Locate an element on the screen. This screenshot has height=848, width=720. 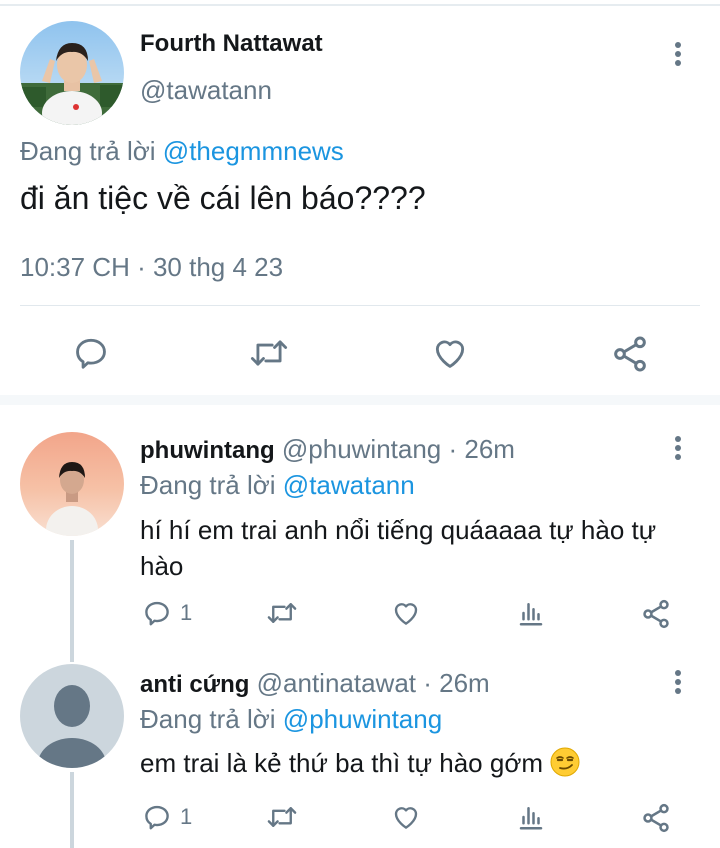
reply-button is located at coordinates (91, 353).